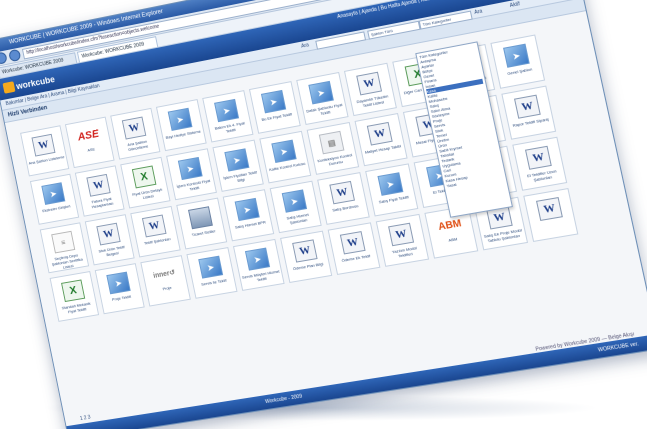 The height and width of the screenshot is (429, 647). What do you see at coordinates (305, 45) in the screenshot?
I see `search-label: Ara` at bounding box center [305, 45].